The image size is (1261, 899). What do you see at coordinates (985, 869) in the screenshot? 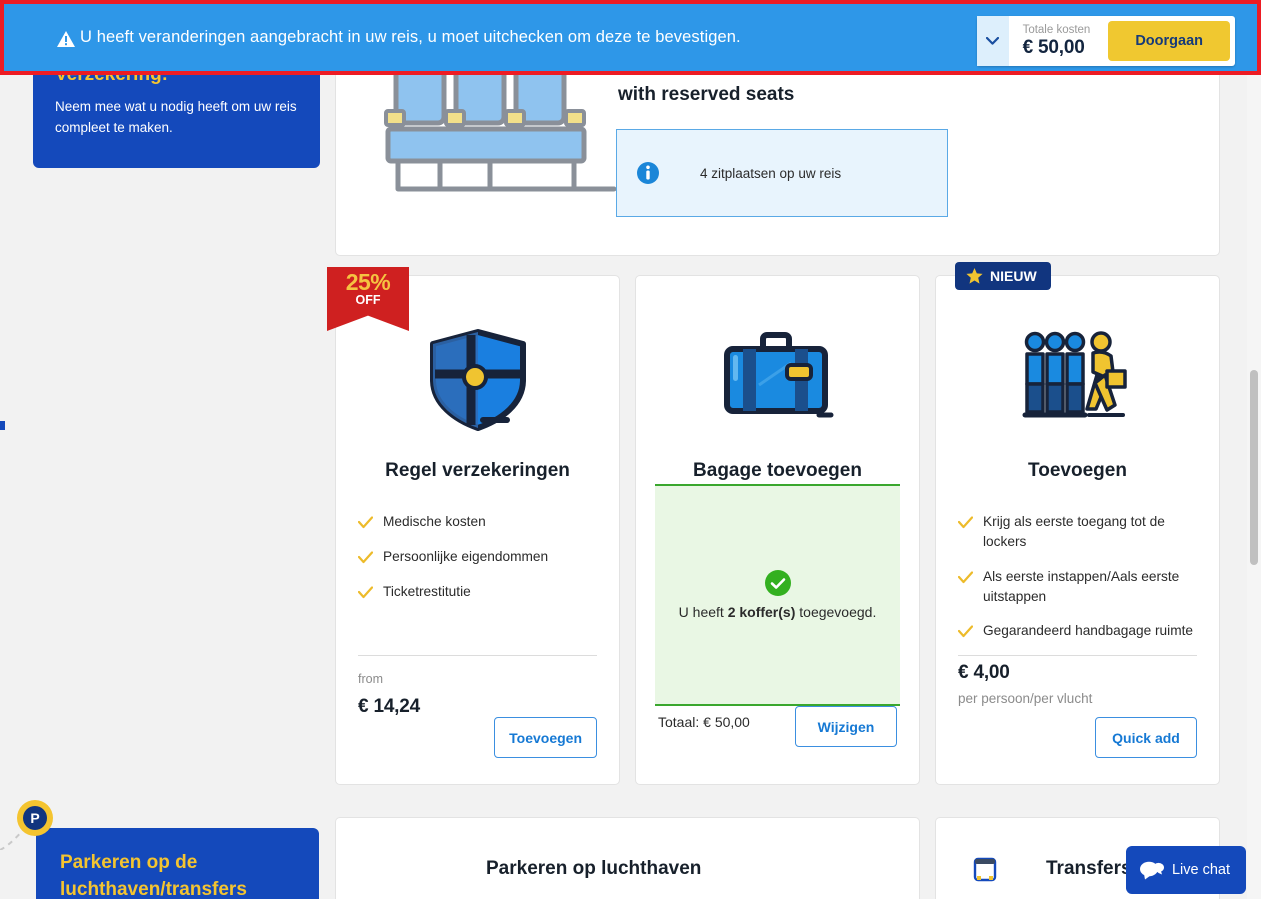
I see `bus-icon` at bounding box center [985, 869].